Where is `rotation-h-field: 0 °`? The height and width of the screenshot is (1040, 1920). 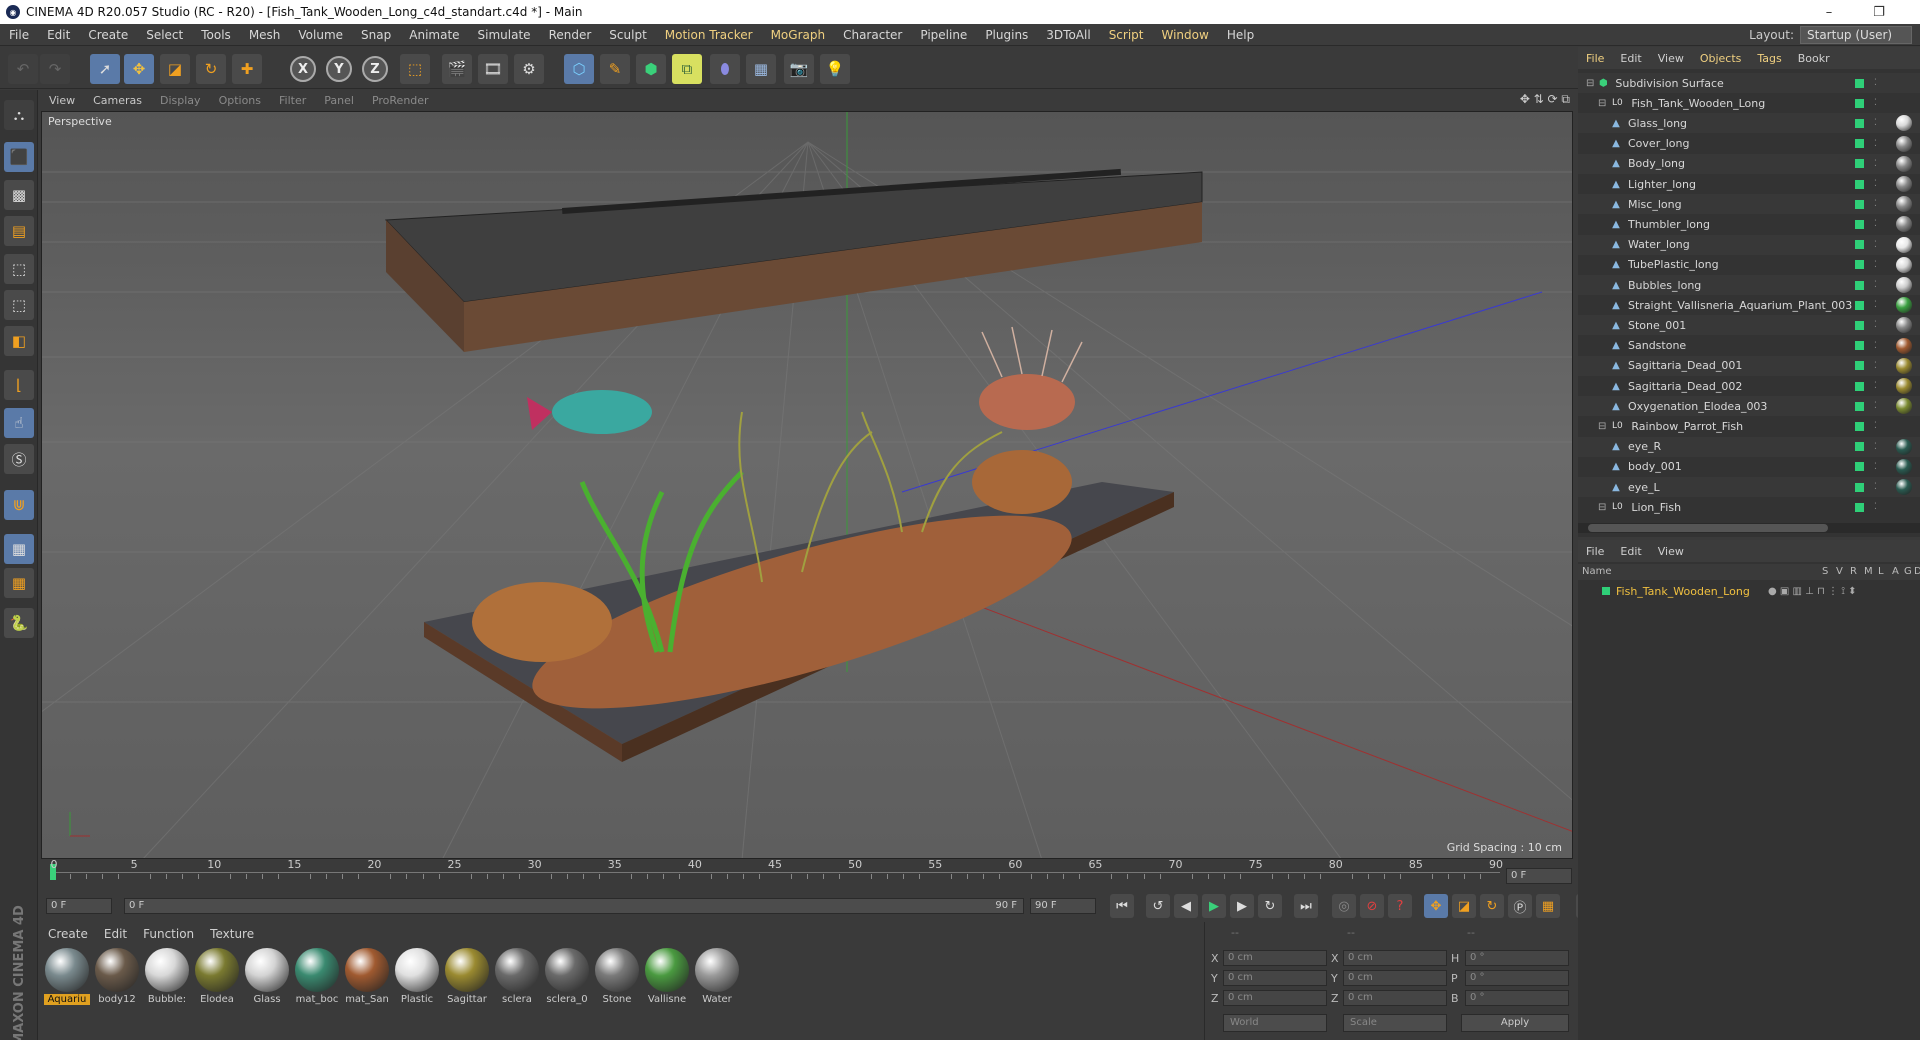
rotation-h-field: 0 ° is located at coordinates (1517, 958).